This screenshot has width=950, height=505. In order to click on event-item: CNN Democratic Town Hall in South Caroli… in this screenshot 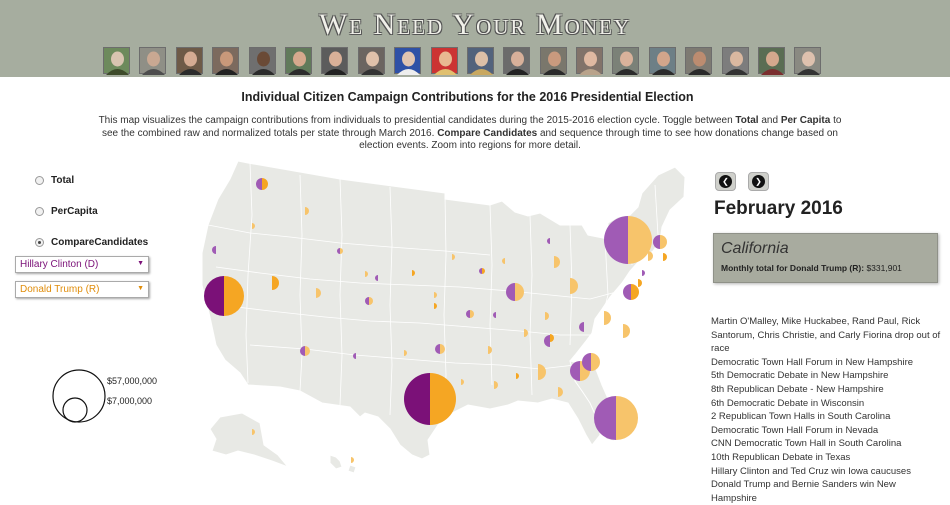, I will do `click(806, 444)`.